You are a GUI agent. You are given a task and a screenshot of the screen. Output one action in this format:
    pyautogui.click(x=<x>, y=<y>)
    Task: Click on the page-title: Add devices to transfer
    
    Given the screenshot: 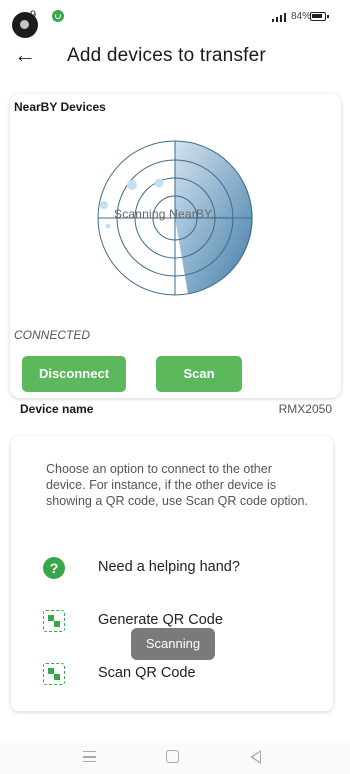 What is the action you would take?
    pyautogui.click(x=166, y=55)
    